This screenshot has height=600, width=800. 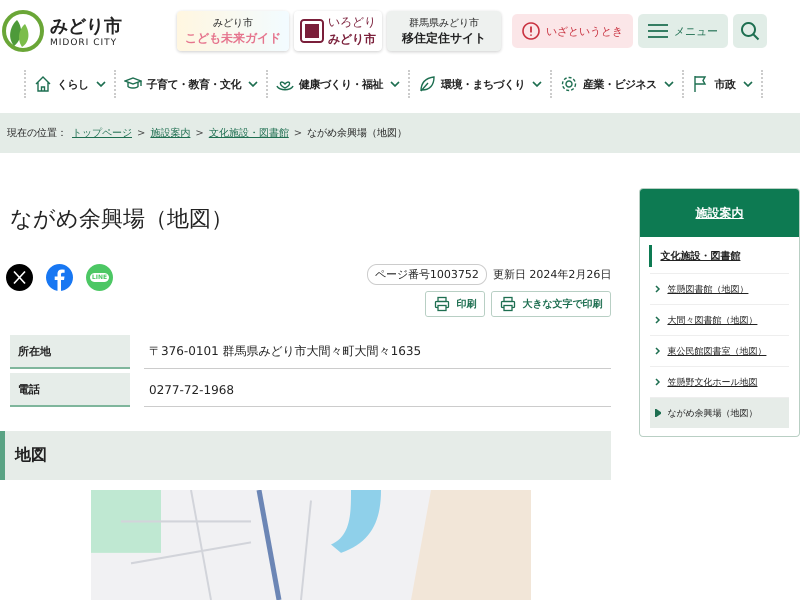 I want to click on facebook-share-icon, so click(x=59, y=277).